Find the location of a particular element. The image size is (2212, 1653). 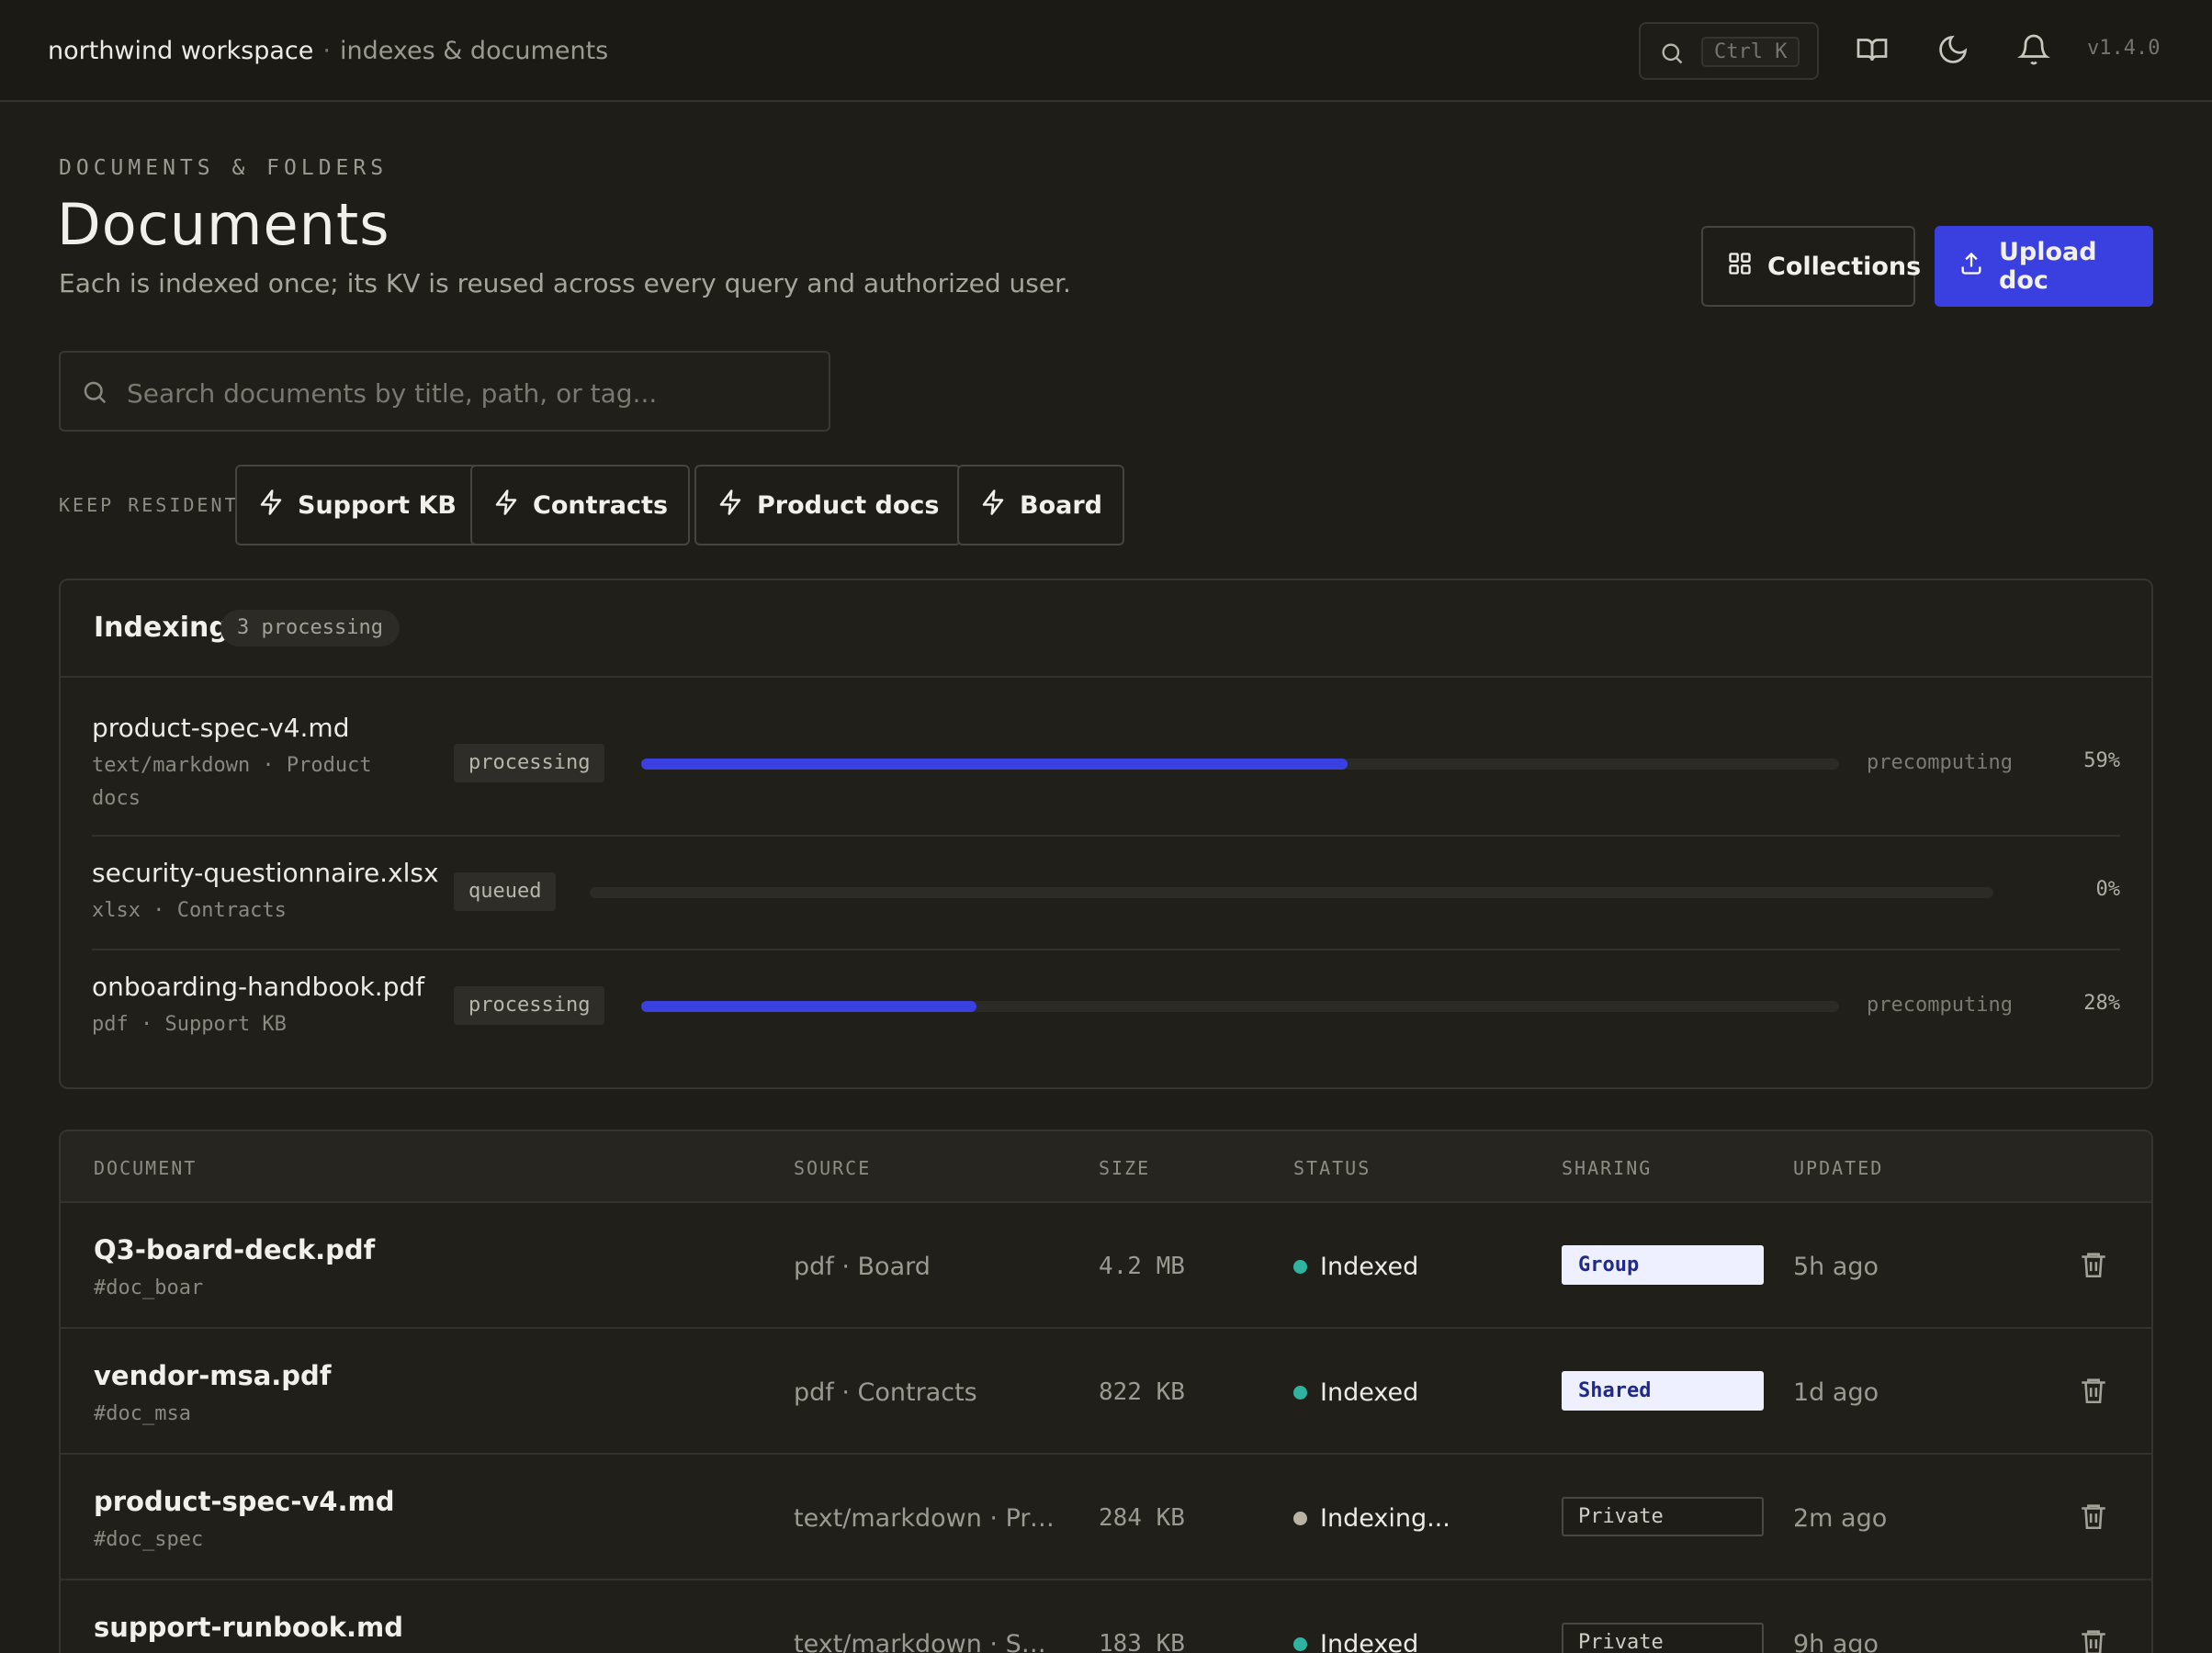

chip-label: Contracts is located at coordinates (601, 505).